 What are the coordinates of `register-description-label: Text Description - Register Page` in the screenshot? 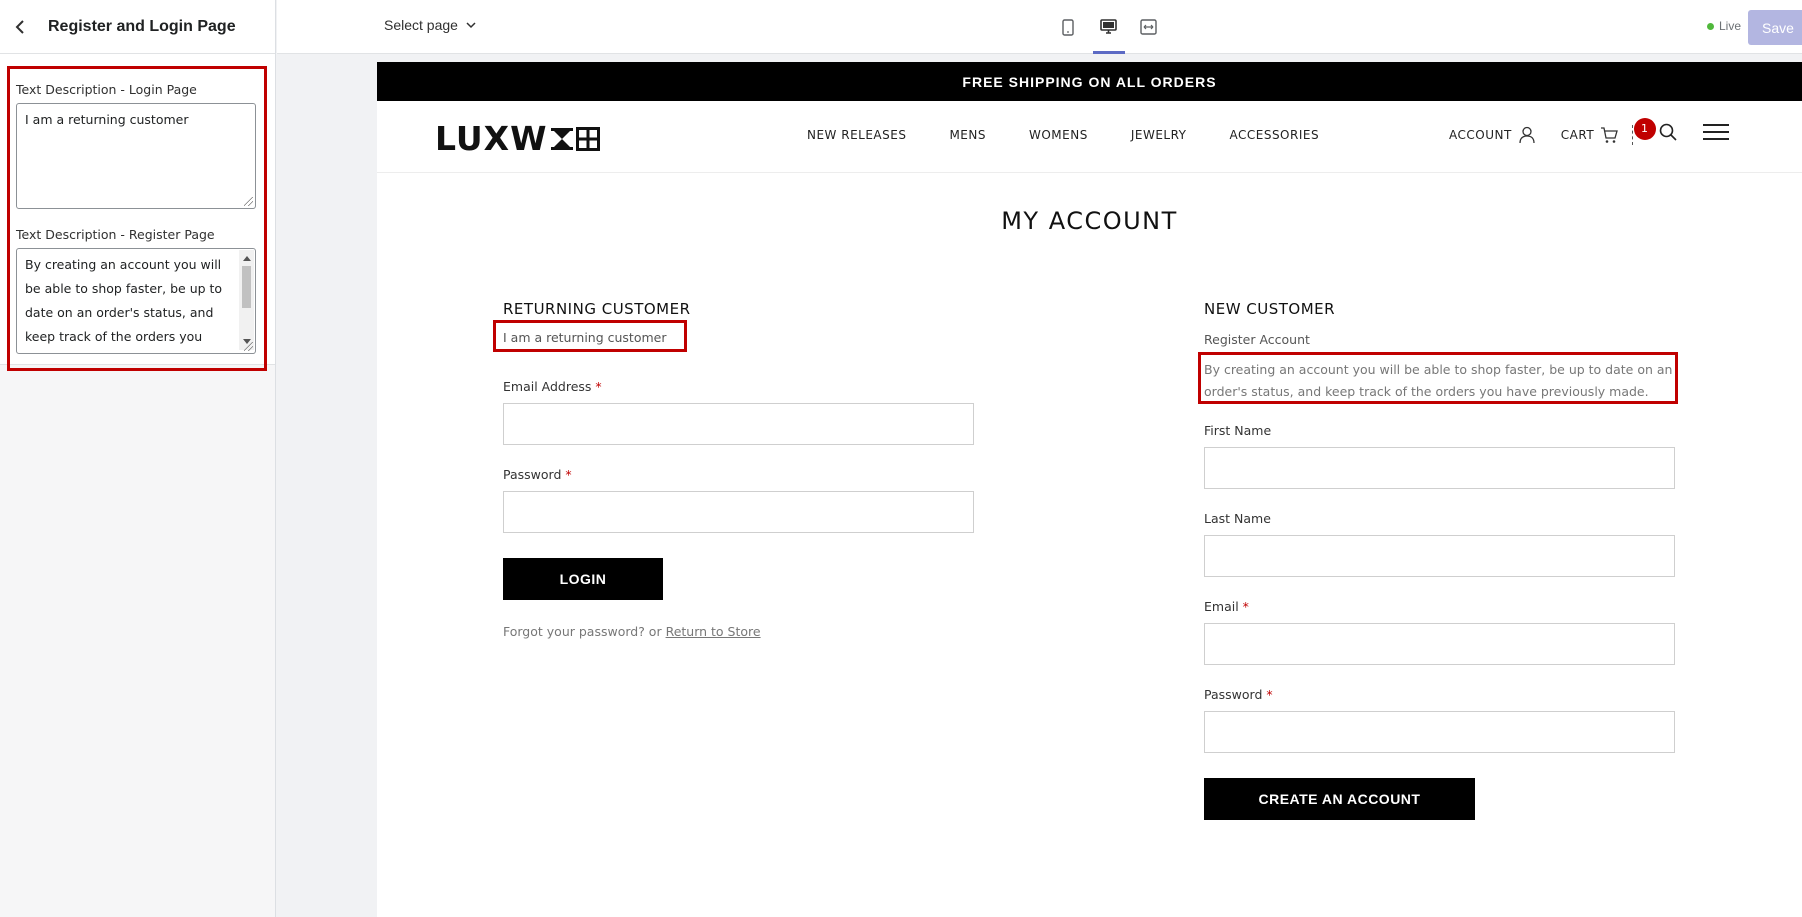 It's located at (115, 234).